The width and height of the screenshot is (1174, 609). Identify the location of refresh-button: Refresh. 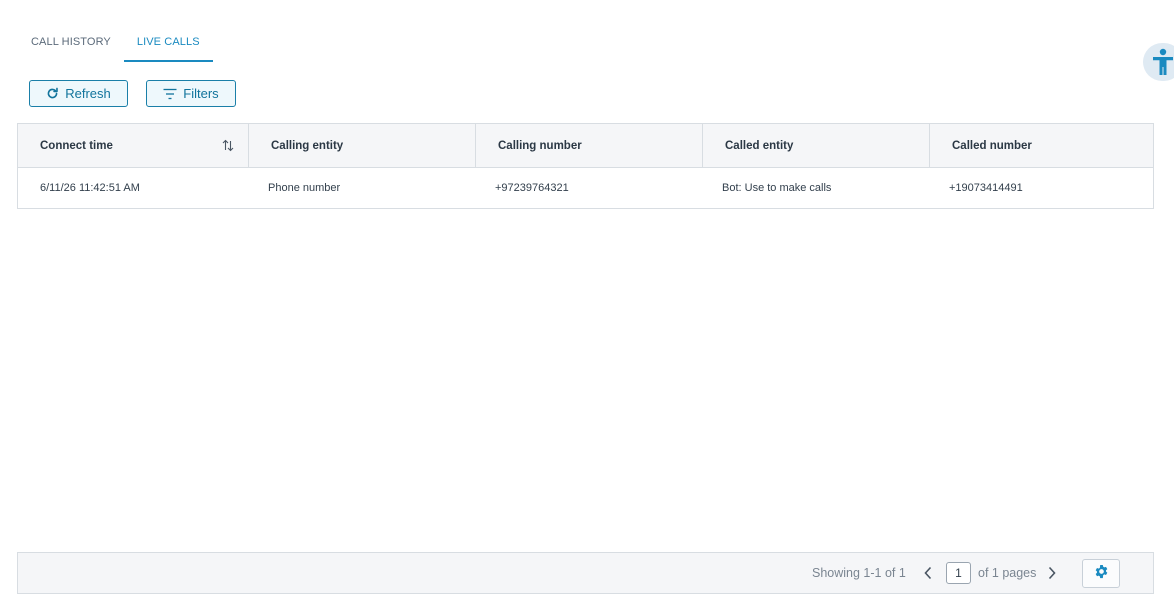
(78, 93).